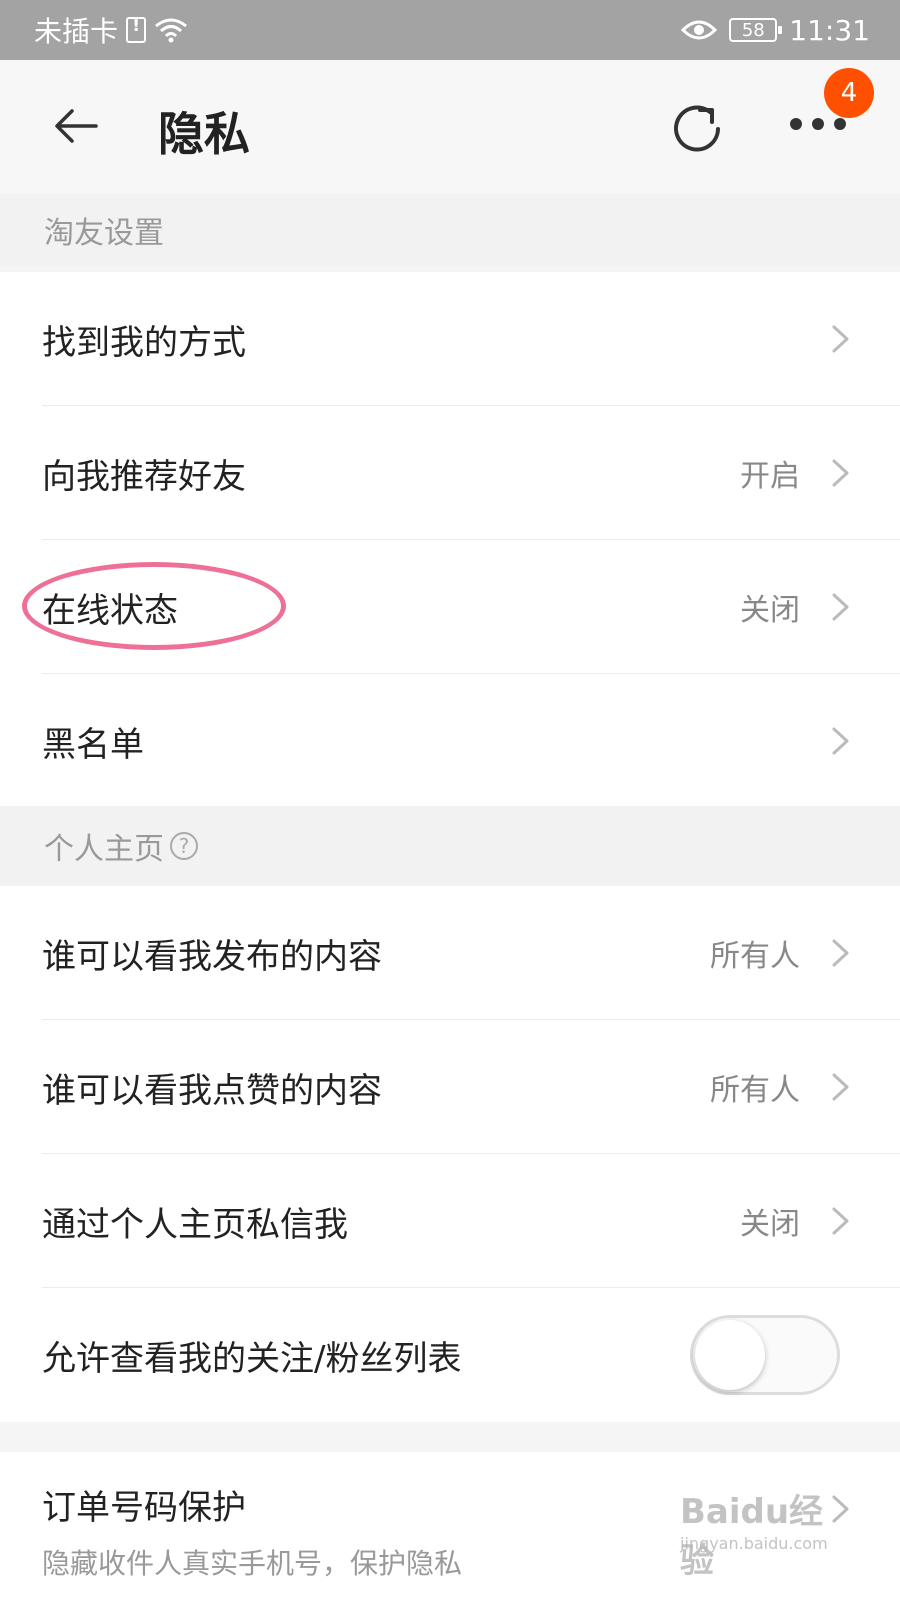 Image resolution: width=900 pixels, height=1600 pixels. What do you see at coordinates (93, 744) in the screenshot?
I see `row-label: 黑名单` at bounding box center [93, 744].